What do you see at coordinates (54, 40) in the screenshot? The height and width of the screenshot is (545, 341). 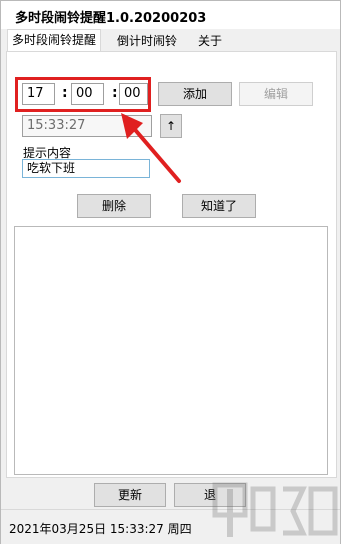 I see `tab-multi-alarm: 多时段闹铃提醒` at bounding box center [54, 40].